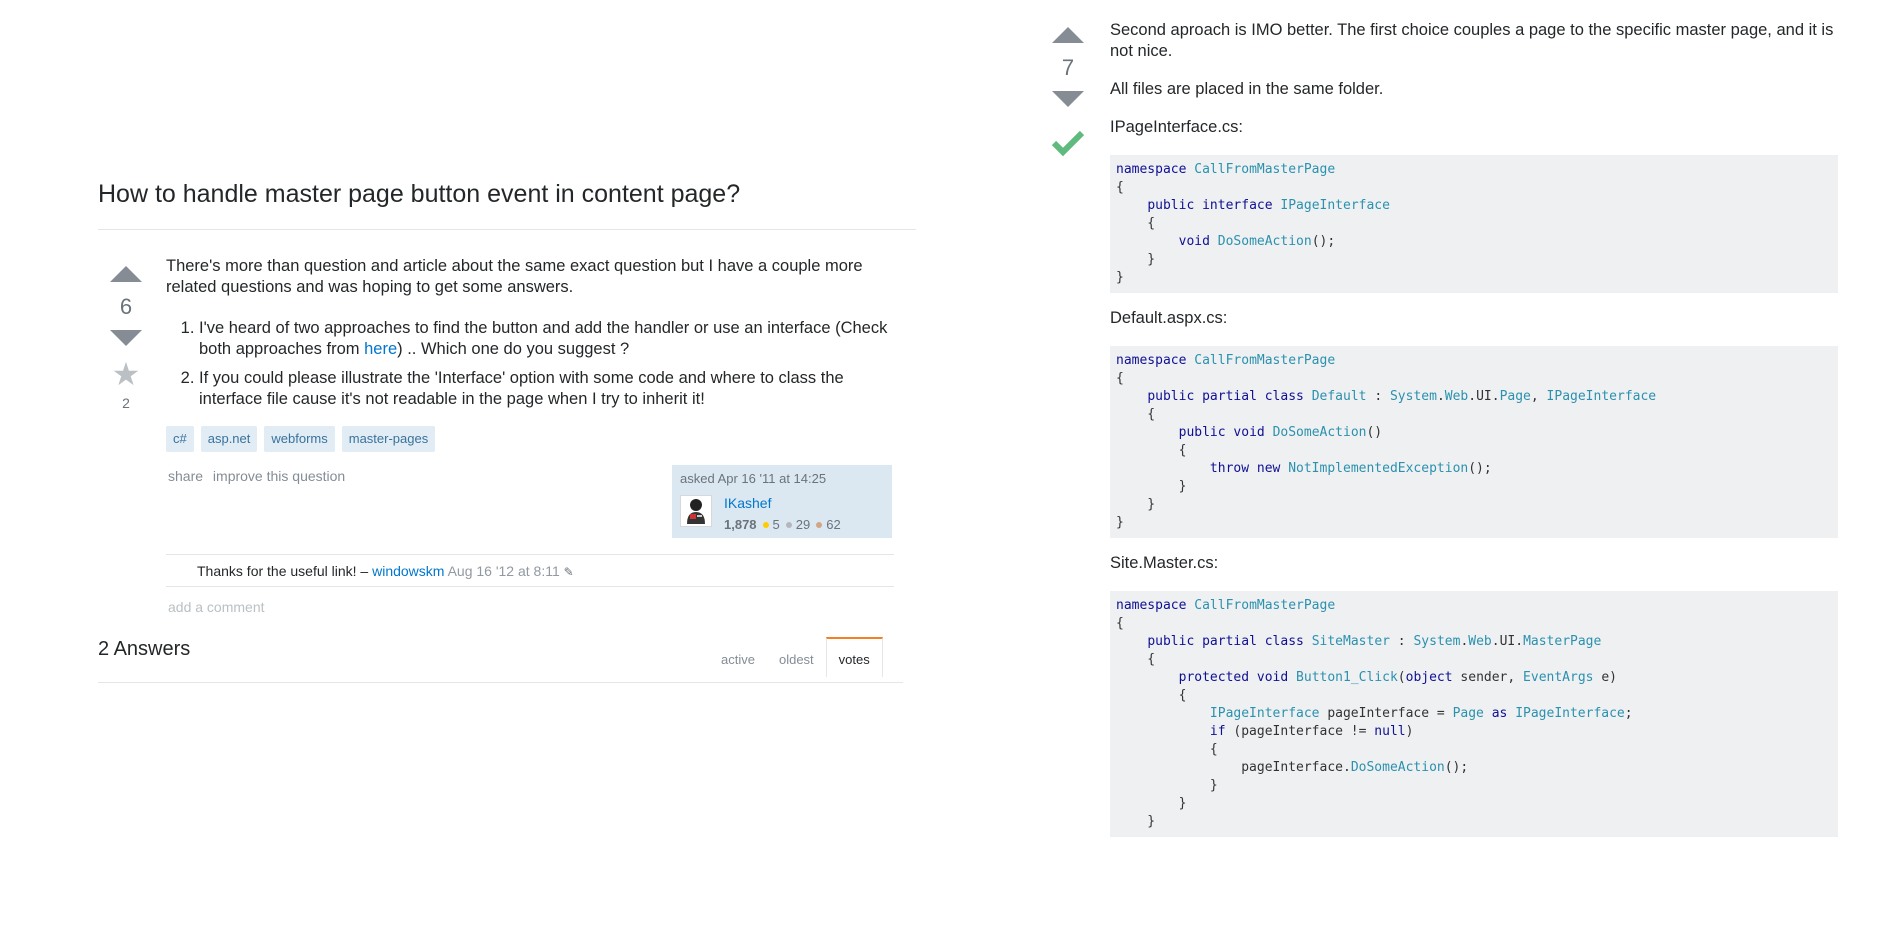  What do you see at coordinates (279, 476) in the screenshot?
I see `improve-question-link: improve this question` at bounding box center [279, 476].